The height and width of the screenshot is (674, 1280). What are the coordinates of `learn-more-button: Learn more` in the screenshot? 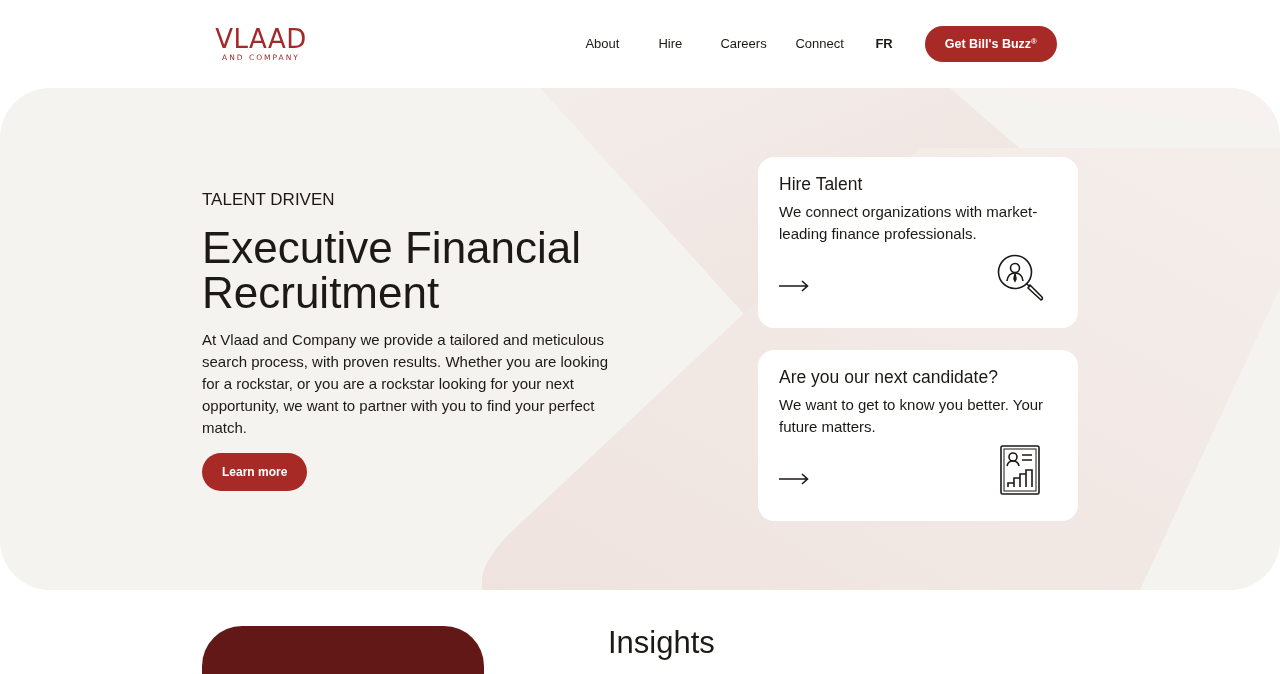 It's located at (255, 471).